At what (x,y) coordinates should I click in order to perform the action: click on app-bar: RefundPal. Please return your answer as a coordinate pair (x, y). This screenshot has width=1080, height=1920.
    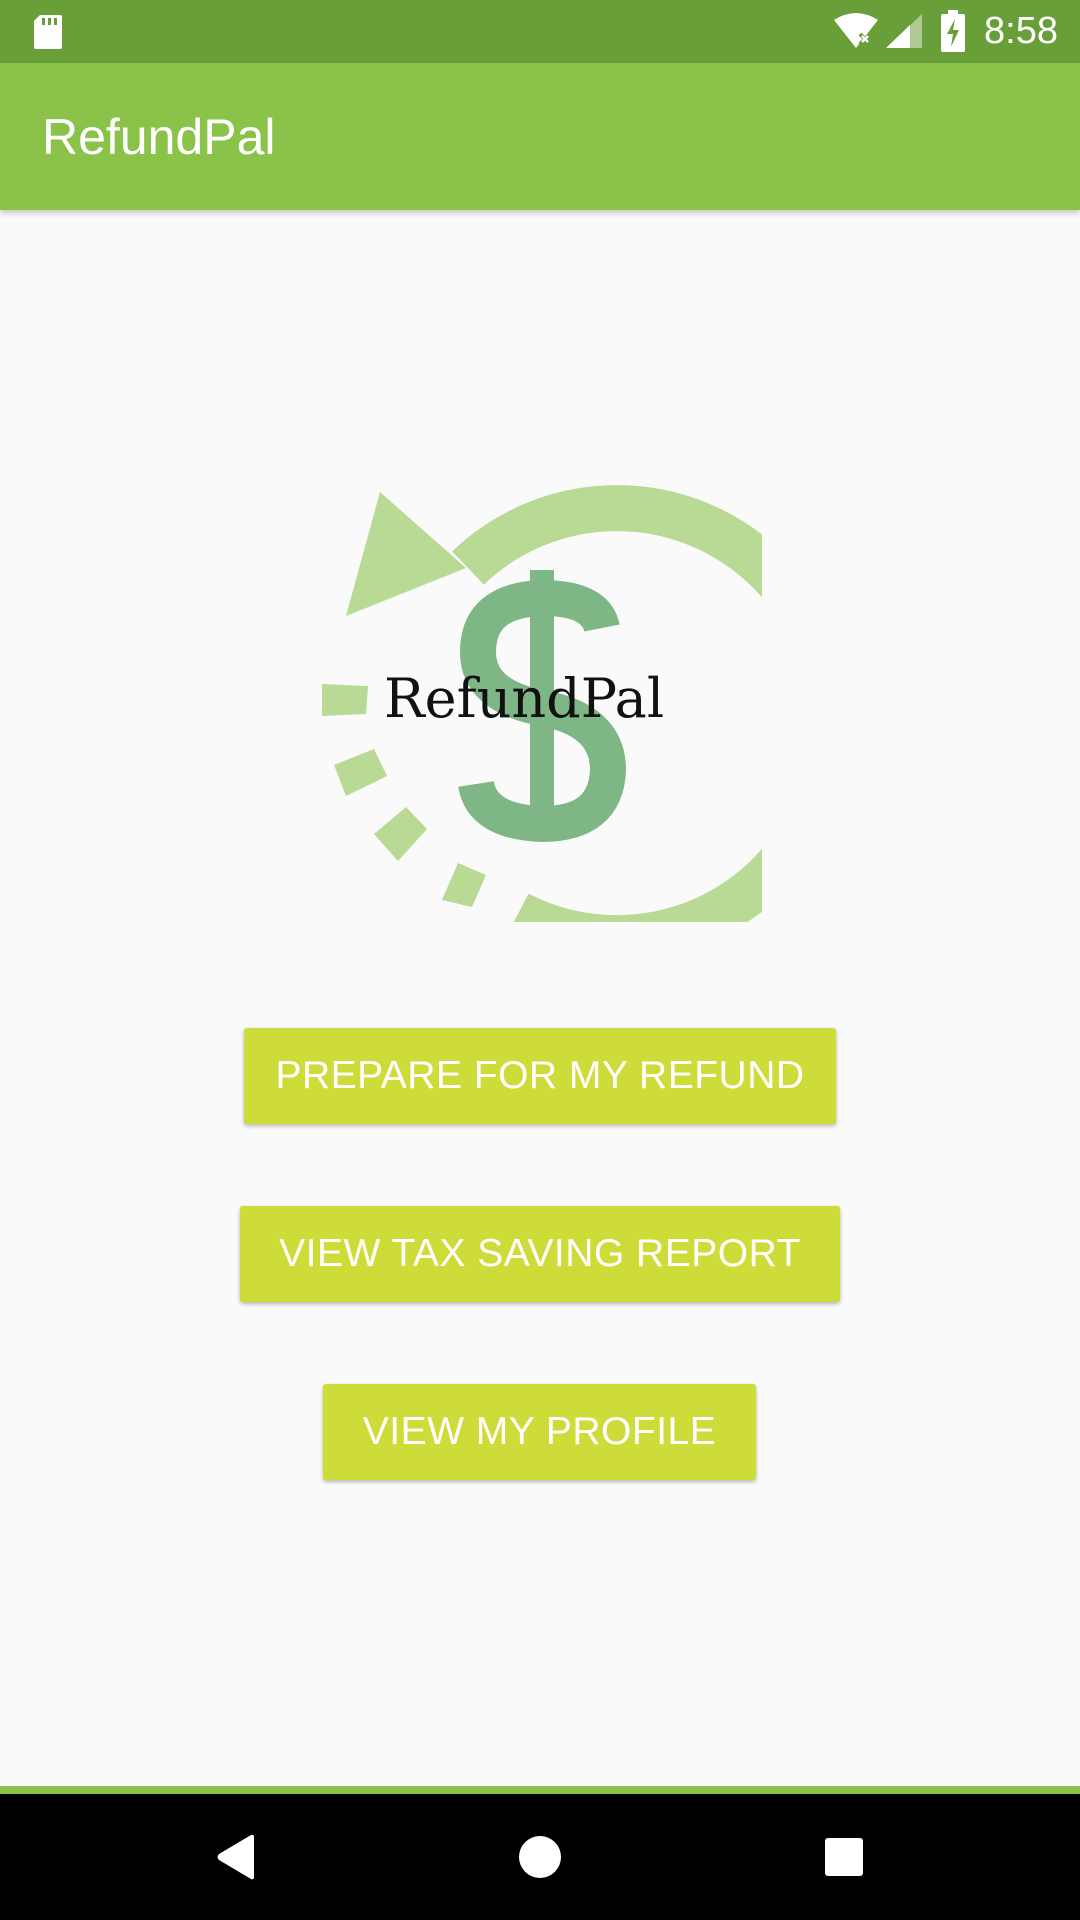
    Looking at the image, I should click on (540, 136).